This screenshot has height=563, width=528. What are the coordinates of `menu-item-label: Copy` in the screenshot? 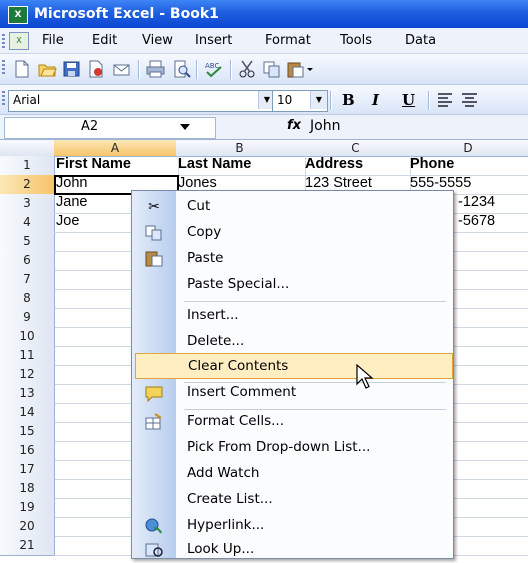 It's located at (204, 232).